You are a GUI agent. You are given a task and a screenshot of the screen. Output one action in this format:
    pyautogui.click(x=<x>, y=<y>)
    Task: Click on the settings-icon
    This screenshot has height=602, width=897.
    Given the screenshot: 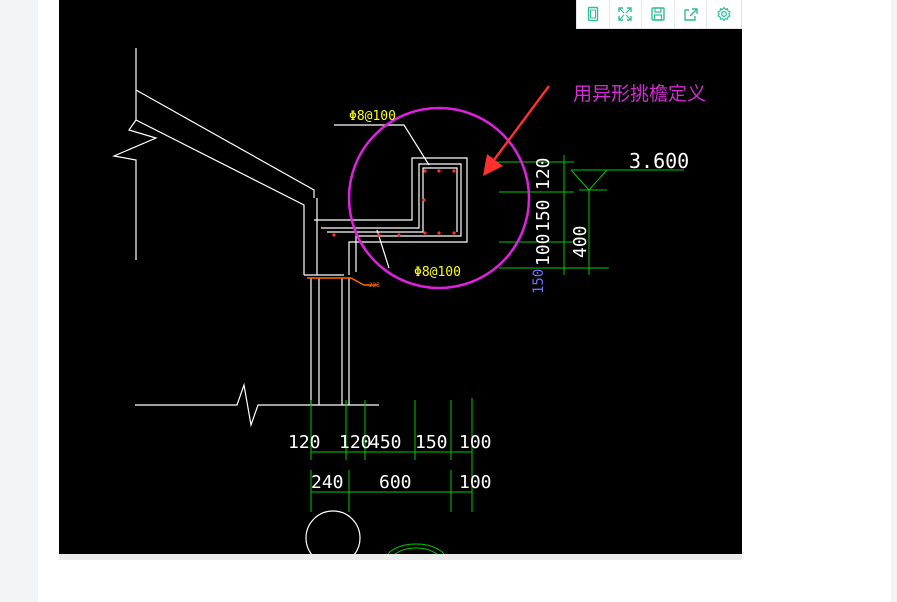 What is the action you would take?
    pyautogui.click(x=724, y=14)
    